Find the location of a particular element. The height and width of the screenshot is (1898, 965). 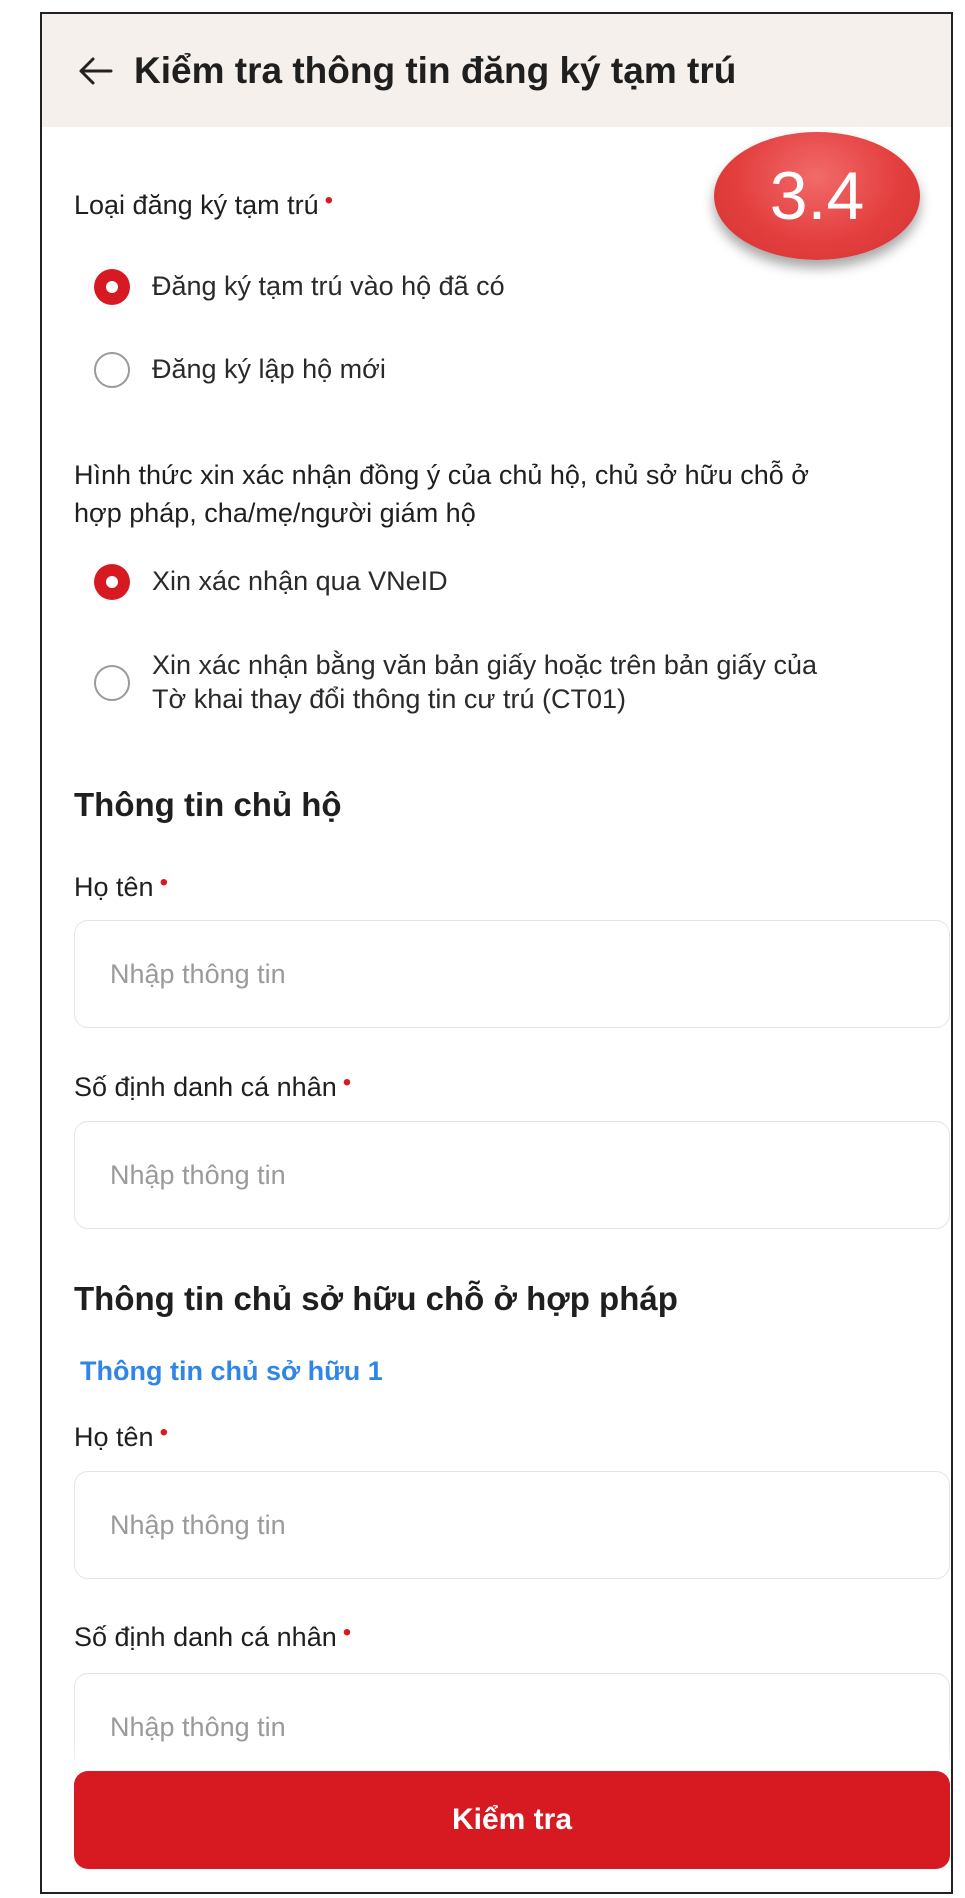

top-bar: Kiểm tra thông tin đăng ký tạm trú is located at coordinates (496, 70).